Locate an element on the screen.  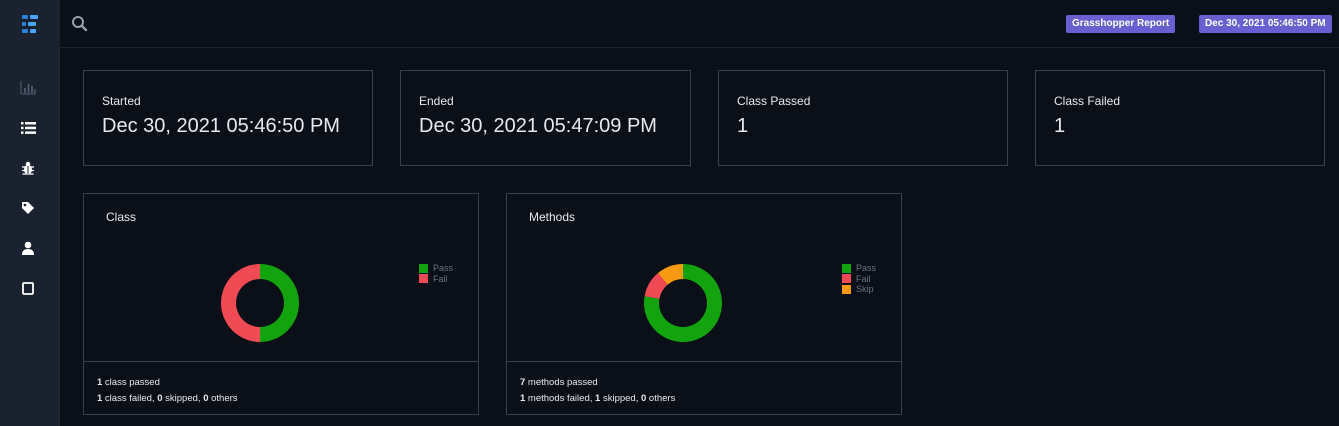
stat-value: Dec 30, 2021 05:46:50 PM is located at coordinates (221, 126).